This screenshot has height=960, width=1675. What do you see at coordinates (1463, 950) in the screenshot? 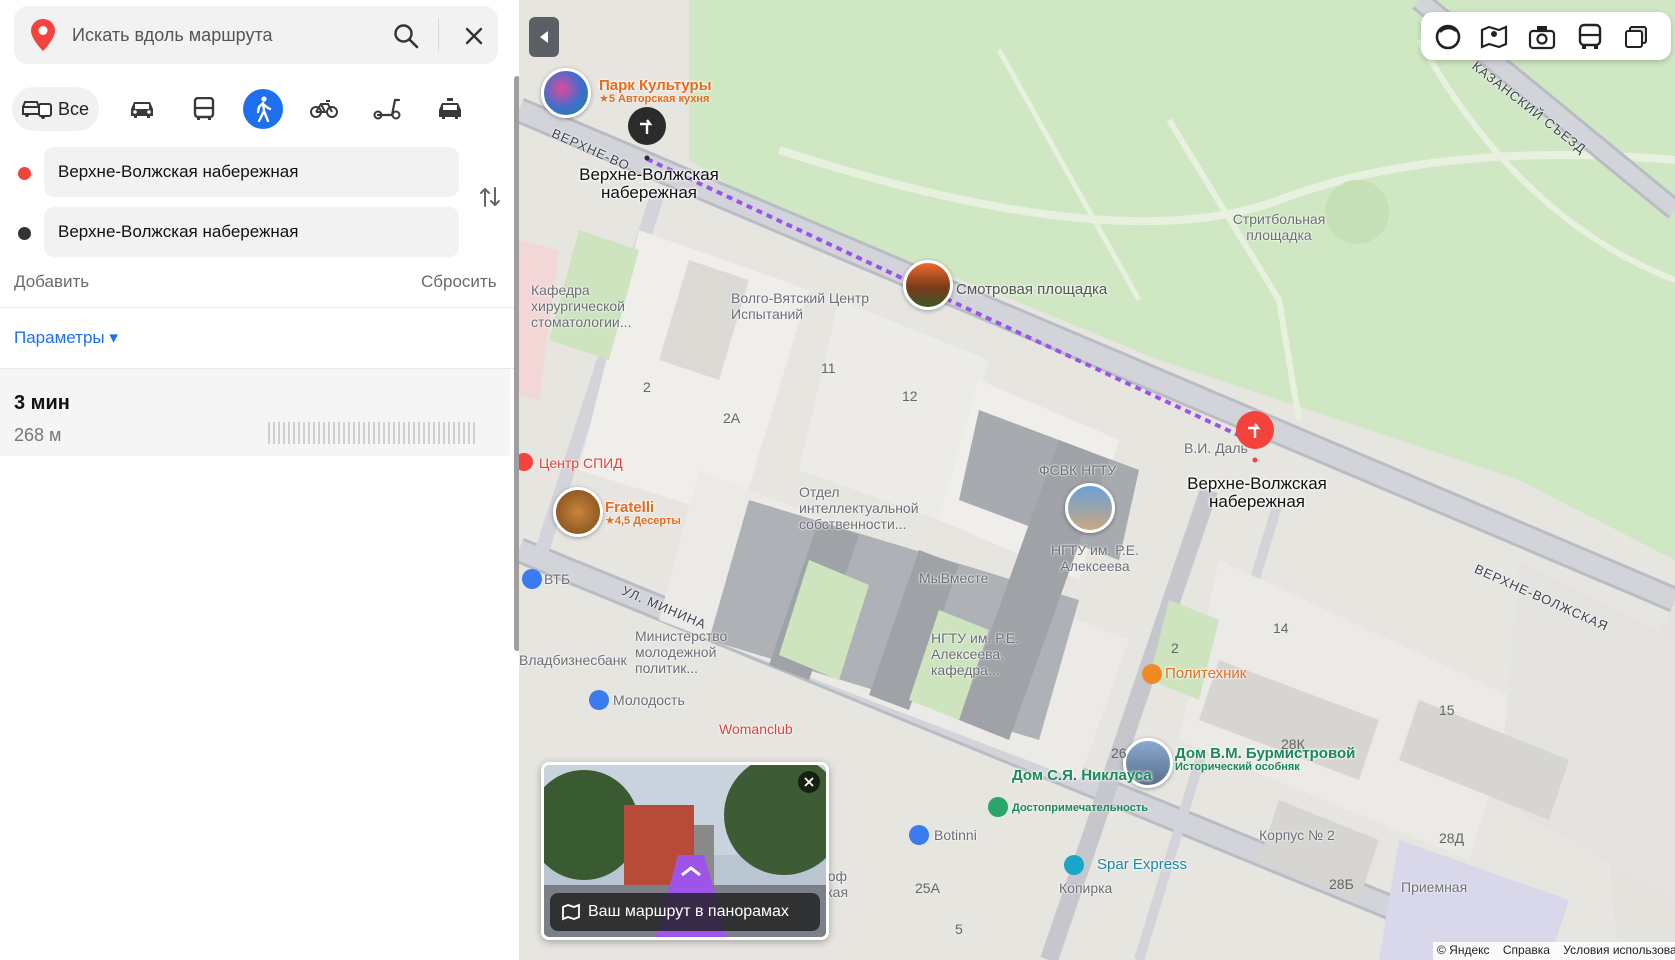
I see `copyright-yandex: © Яндекс` at bounding box center [1463, 950].